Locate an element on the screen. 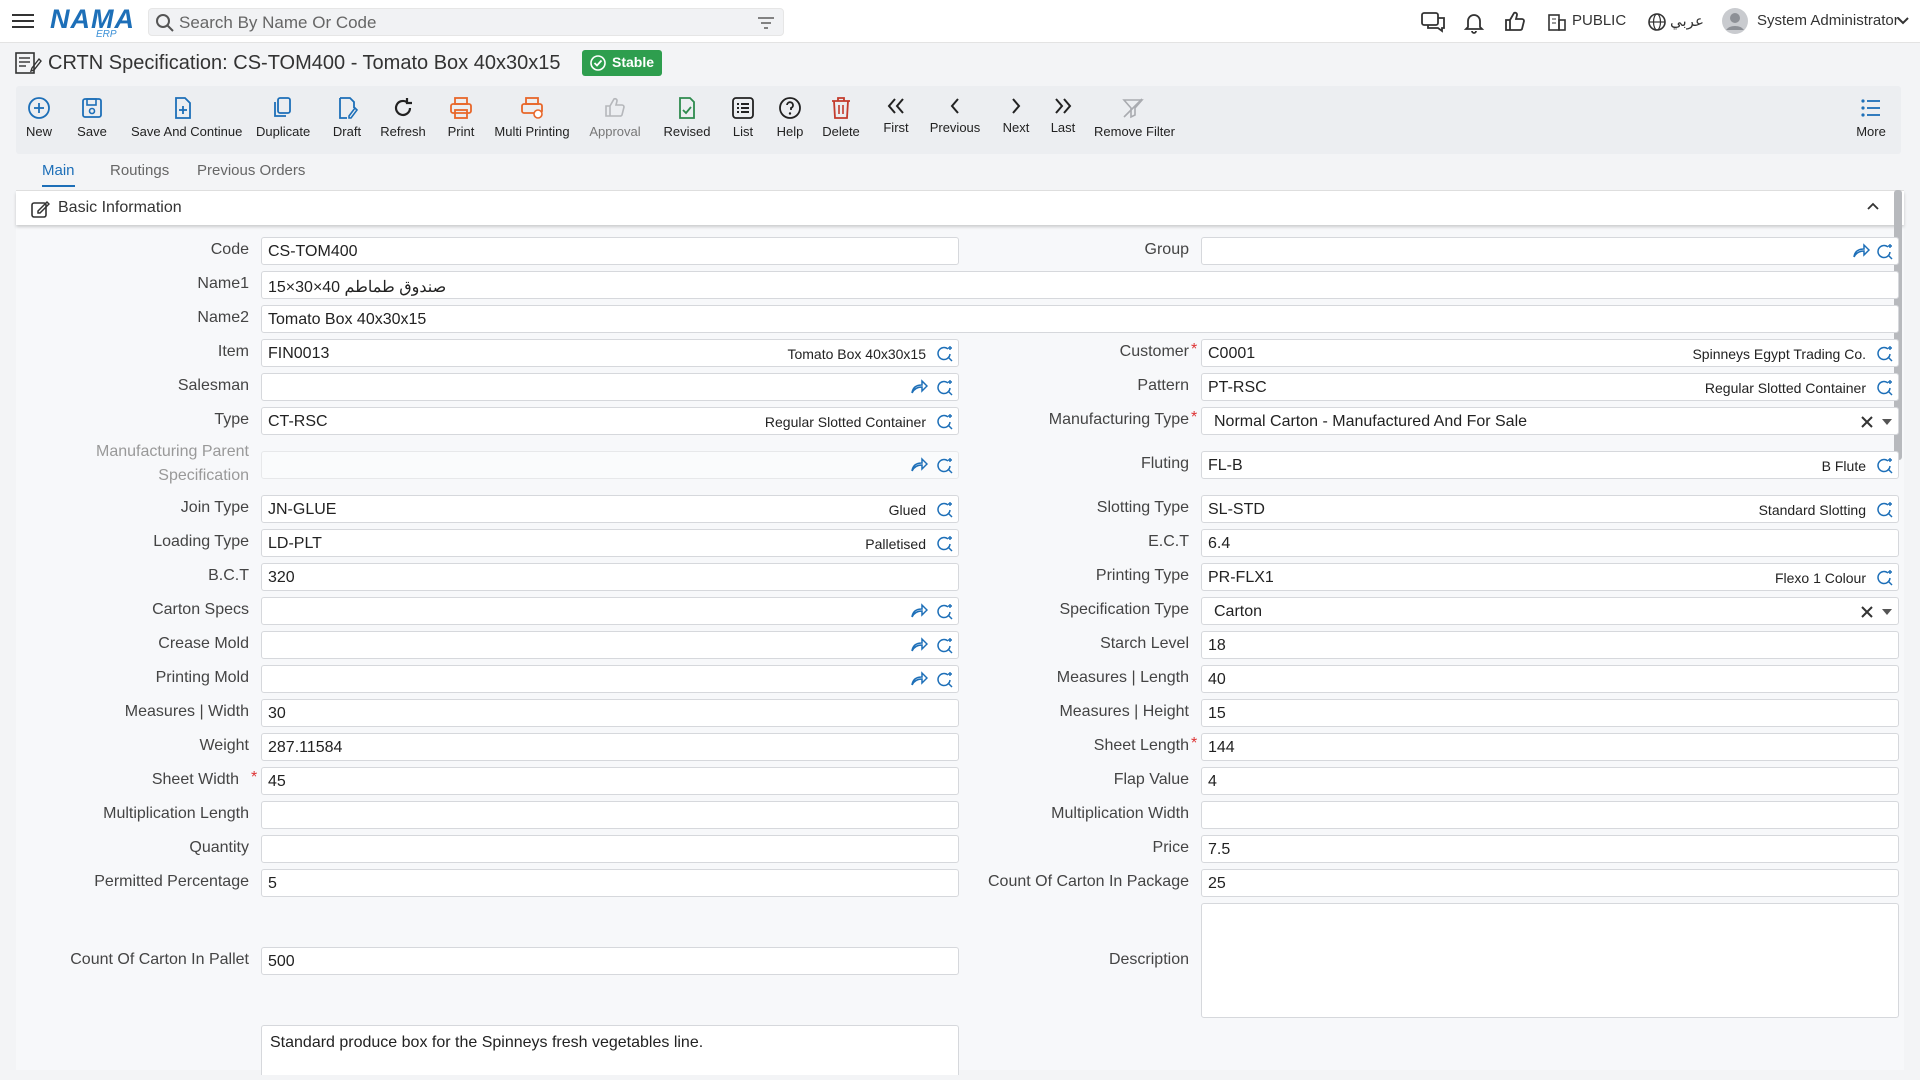 The height and width of the screenshot is (1080, 1920). filter-icon is located at coordinates (766, 23).